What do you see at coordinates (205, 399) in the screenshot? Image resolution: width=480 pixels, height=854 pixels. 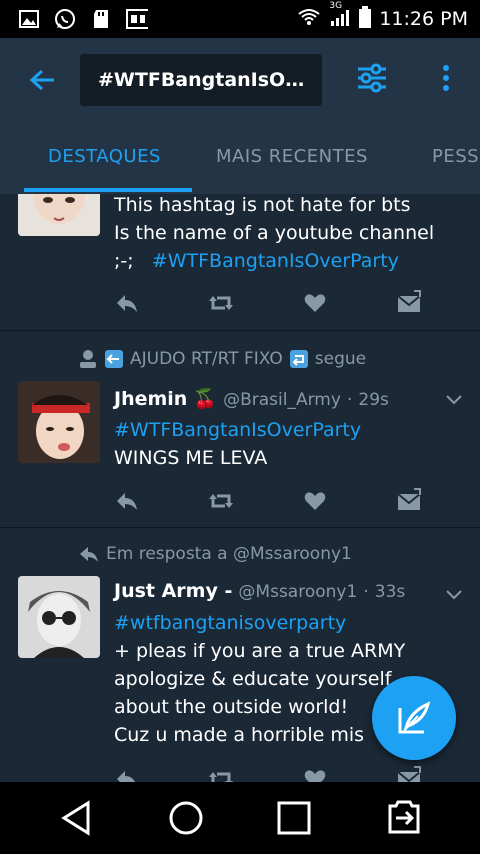 I see `cherry-emoji: 🍒` at bounding box center [205, 399].